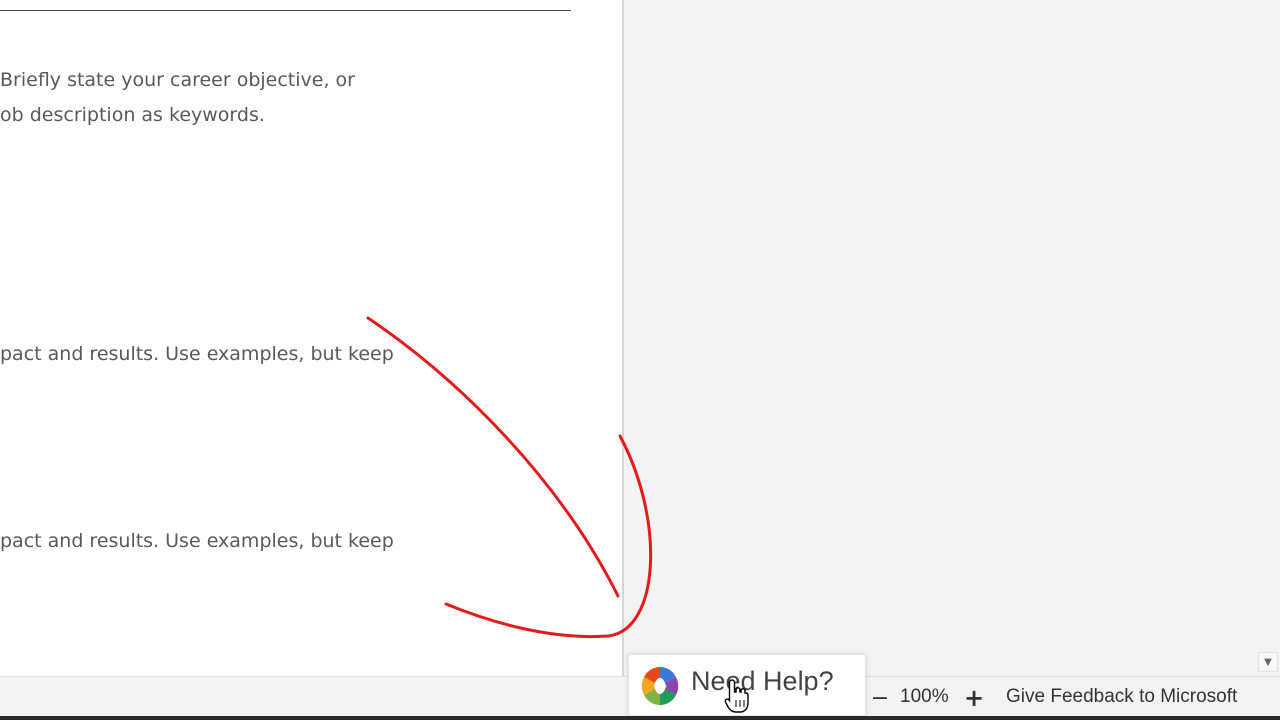 This screenshot has width=1280, height=720. Describe the element at coordinates (660, 686) in the screenshot. I see `office-help-logo-icon` at that location.